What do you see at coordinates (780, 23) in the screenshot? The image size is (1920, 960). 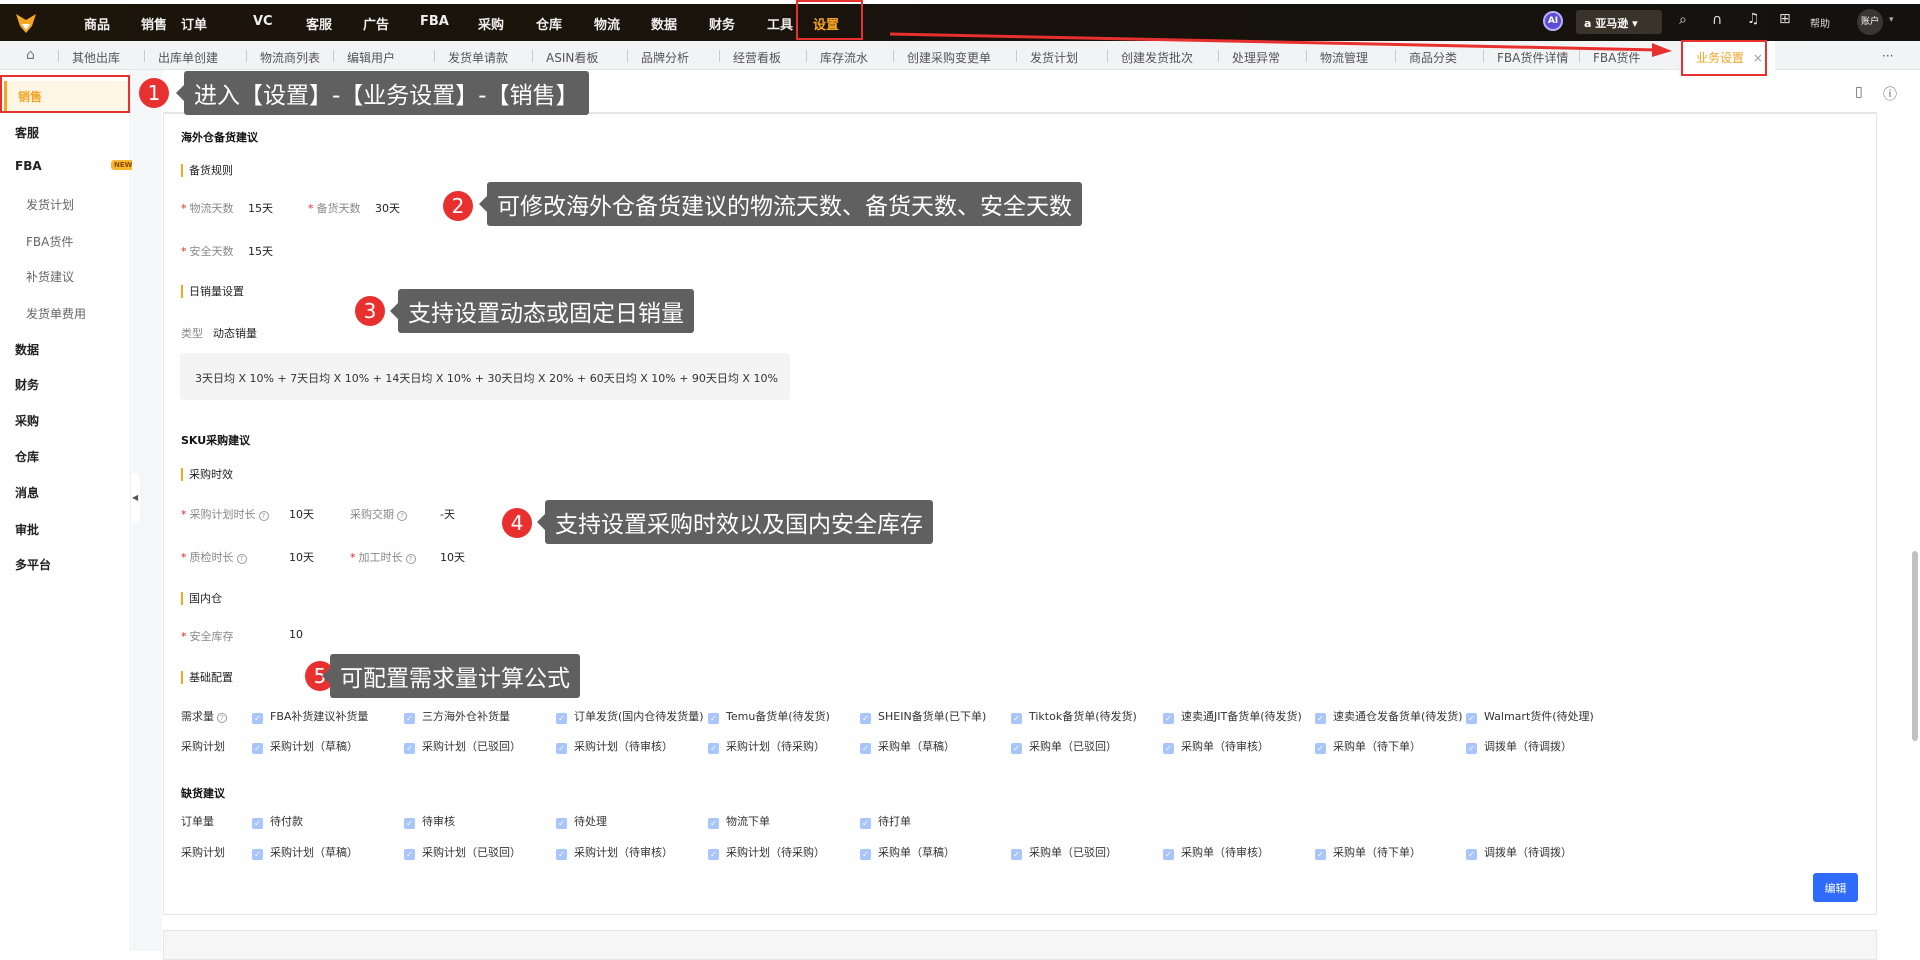 I see `nav-item: 工具` at bounding box center [780, 23].